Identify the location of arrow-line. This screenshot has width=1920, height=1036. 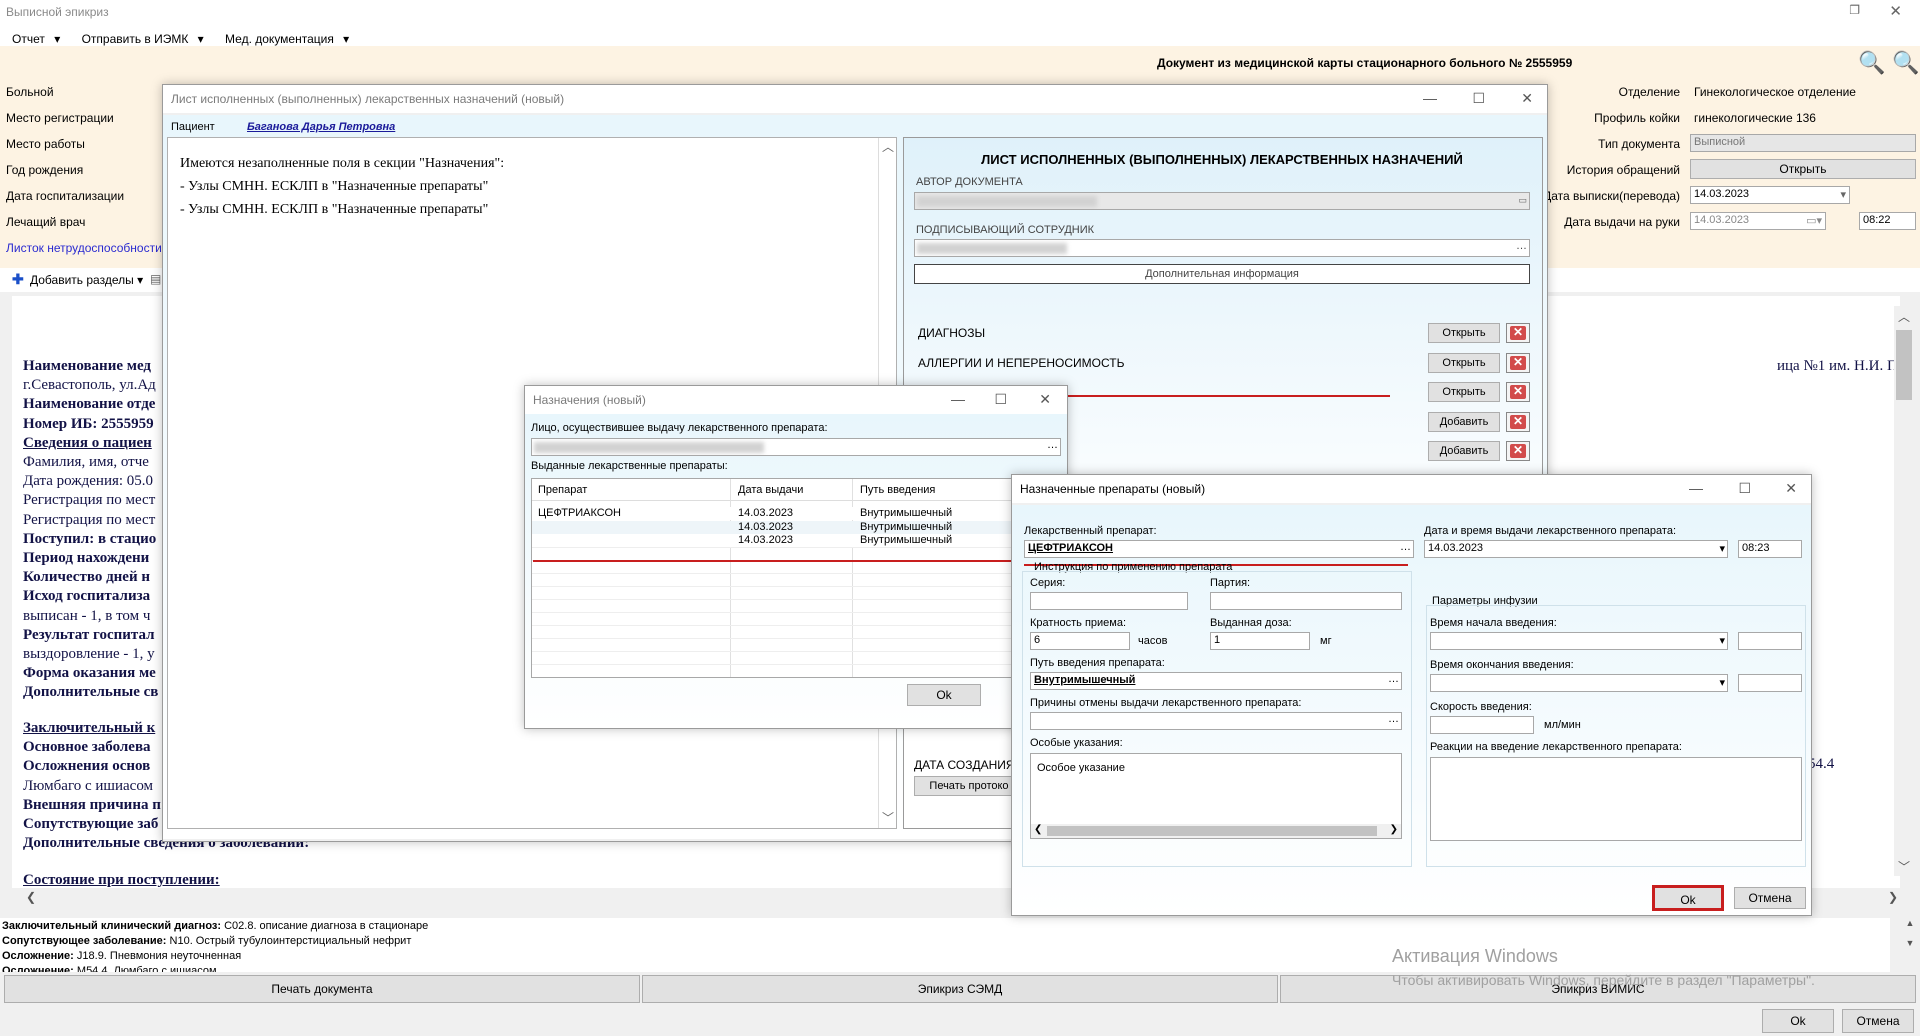
(774, 561).